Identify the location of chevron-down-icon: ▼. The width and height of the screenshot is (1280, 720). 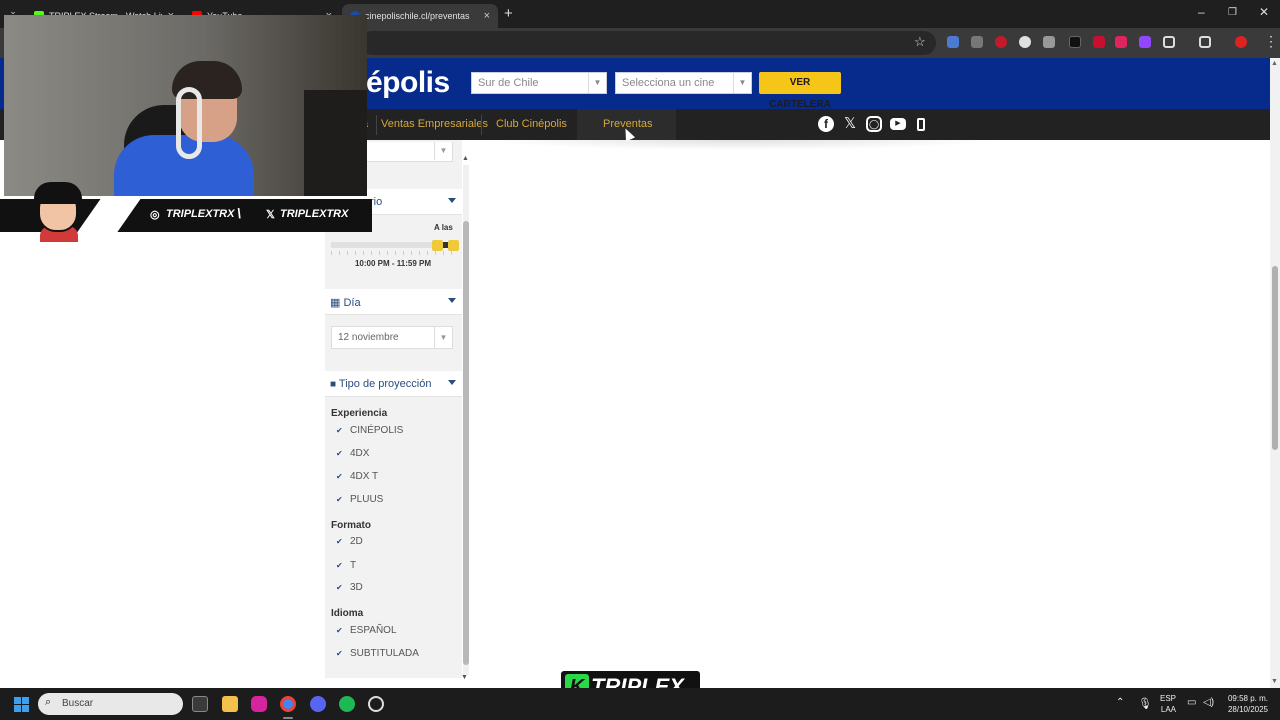
(597, 83).